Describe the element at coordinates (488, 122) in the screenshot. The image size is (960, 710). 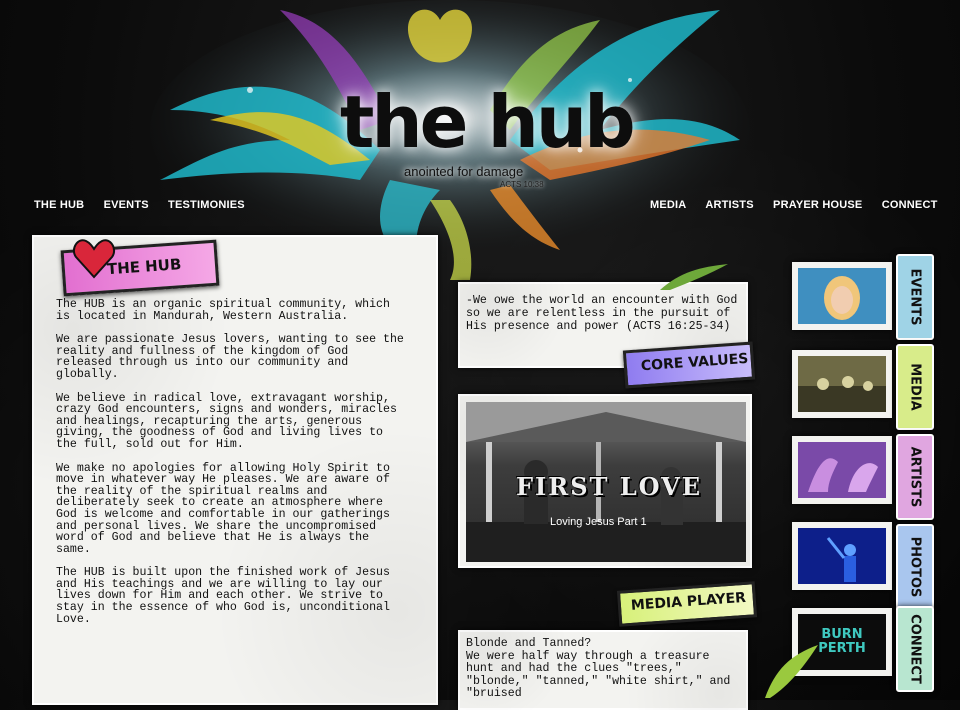
I see `site-logo-title: the hub` at that location.